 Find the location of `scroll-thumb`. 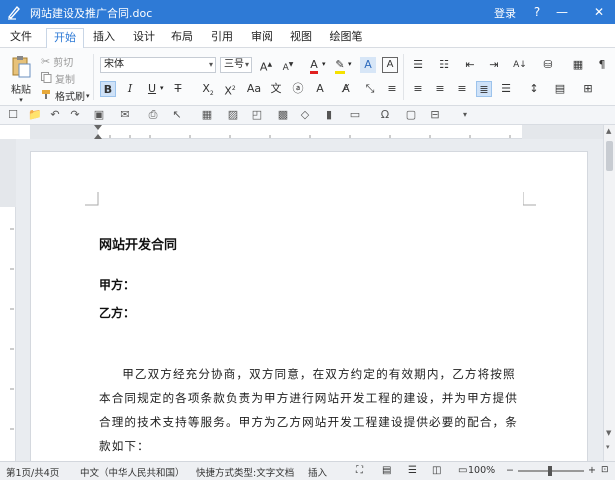

scroll-thumb is located at coordinates (609, 156).